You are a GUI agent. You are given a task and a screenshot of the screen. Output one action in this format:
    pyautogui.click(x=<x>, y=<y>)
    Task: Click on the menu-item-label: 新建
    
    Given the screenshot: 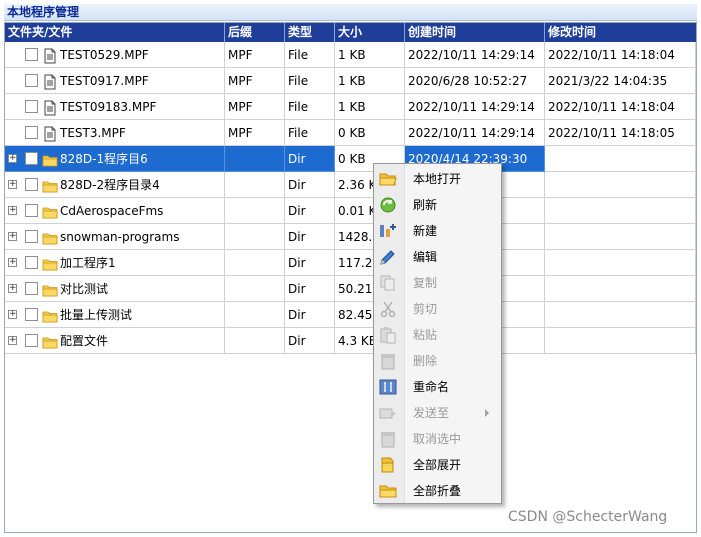 What is the action you would take?
    pyautogui.click(x=425, y=231)
    